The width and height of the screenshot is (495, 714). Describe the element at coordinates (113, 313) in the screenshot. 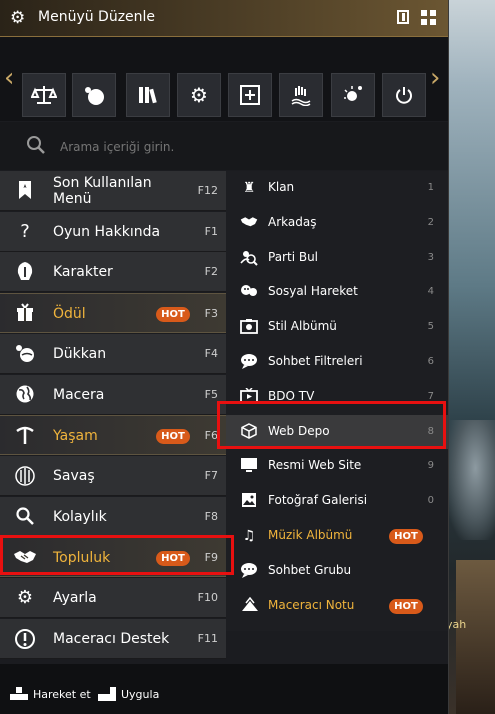

I see `category-item-reward: Ödül HOT F3` at that location.